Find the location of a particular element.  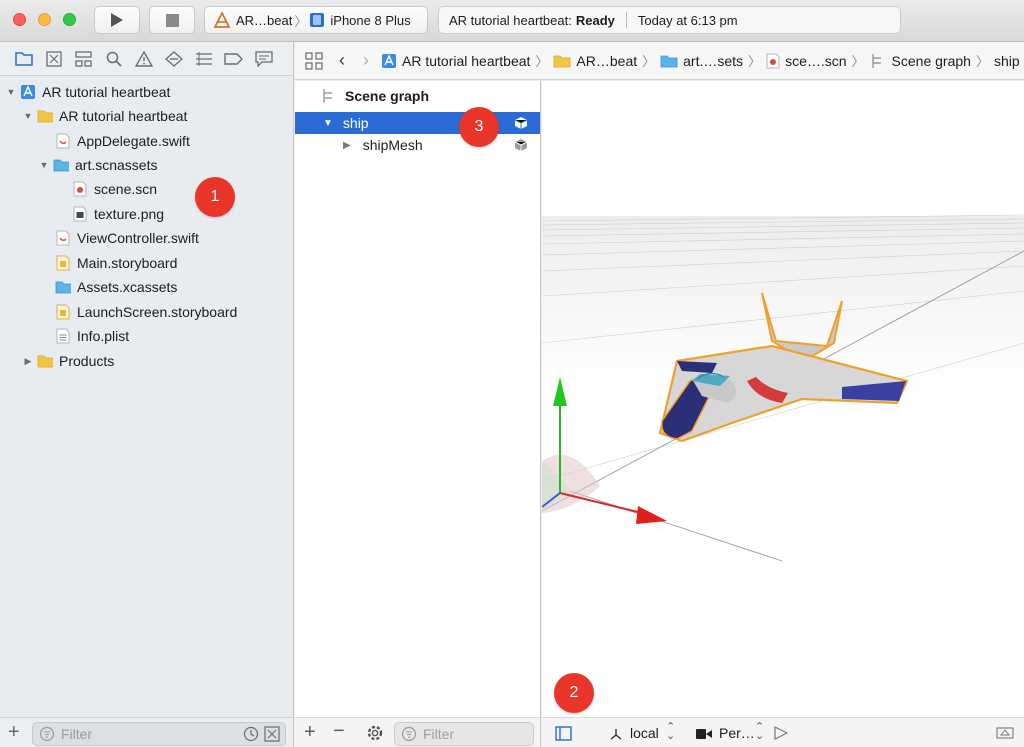

tree-item-group: ▼ AR tutorial heartbeat is located at coordinates (146, 116).